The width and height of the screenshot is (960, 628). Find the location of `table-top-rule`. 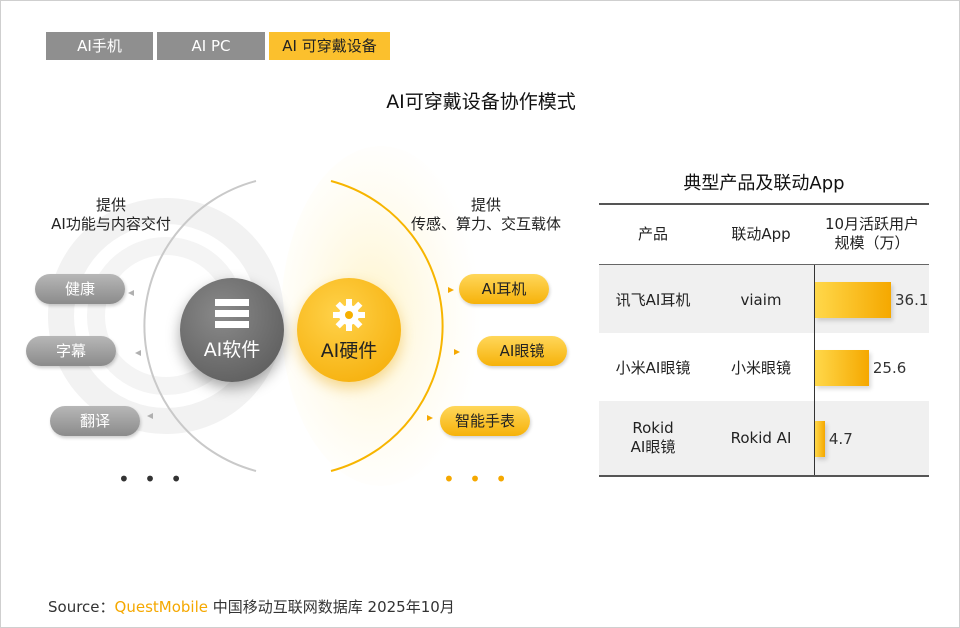

table-top-rule is located at coordinates (764, 204).